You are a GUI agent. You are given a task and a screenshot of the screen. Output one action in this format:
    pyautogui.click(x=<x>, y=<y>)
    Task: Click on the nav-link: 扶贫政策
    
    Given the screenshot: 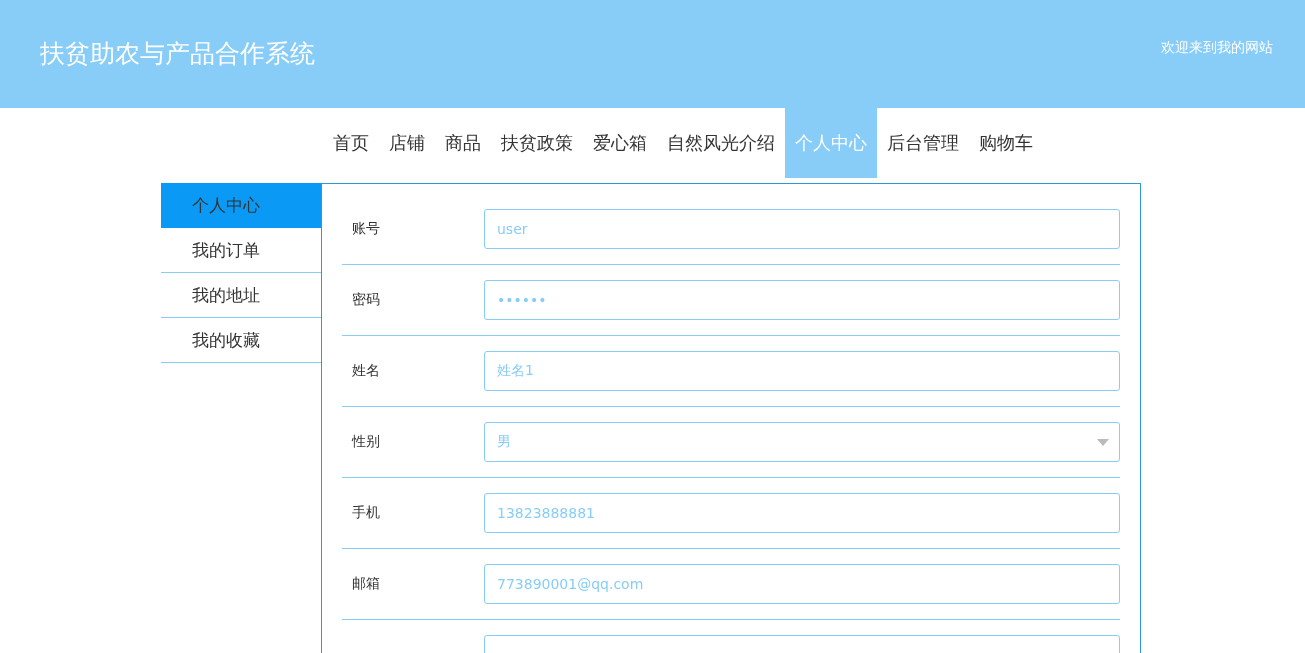 What is the action you would take?
    pyautogui.click(x=536, y=143)
    